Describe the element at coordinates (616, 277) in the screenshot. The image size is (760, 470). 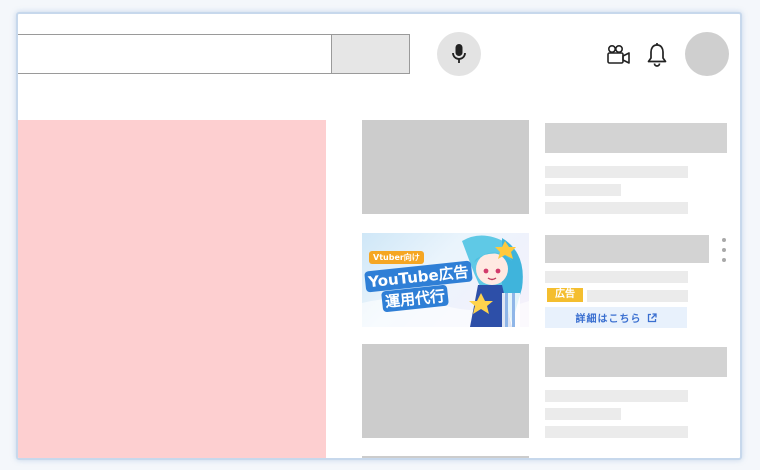
I see `ad-description-placeholder` at that location.